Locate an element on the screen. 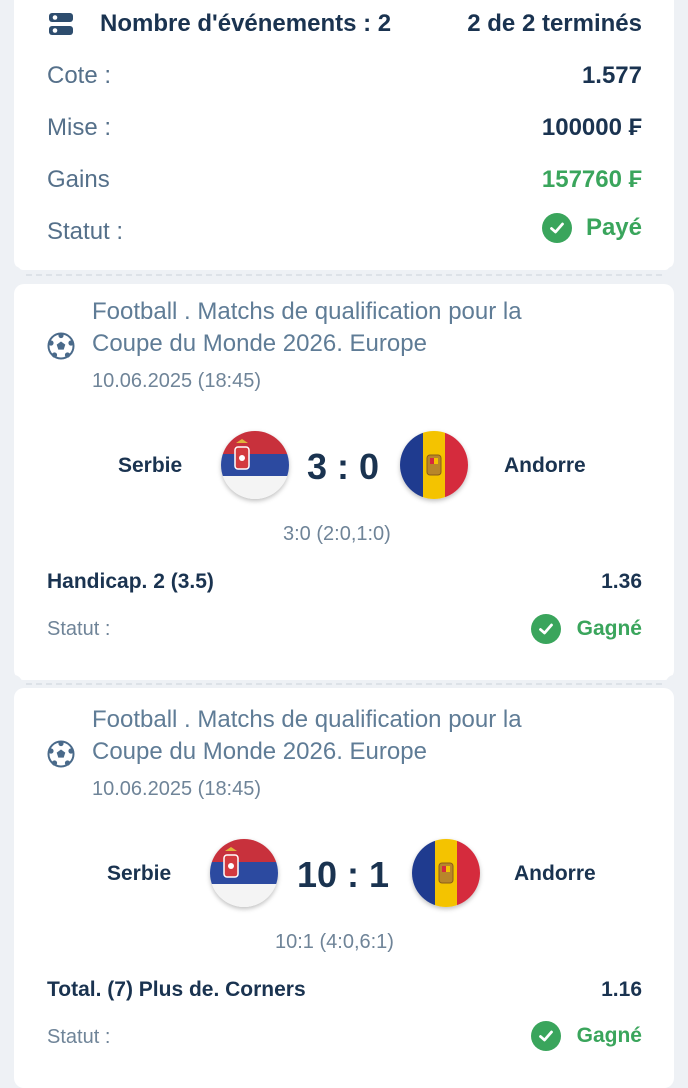 The image size is (688, 1088). summary-status-label: Statut : is located at coordinates (85, 231).